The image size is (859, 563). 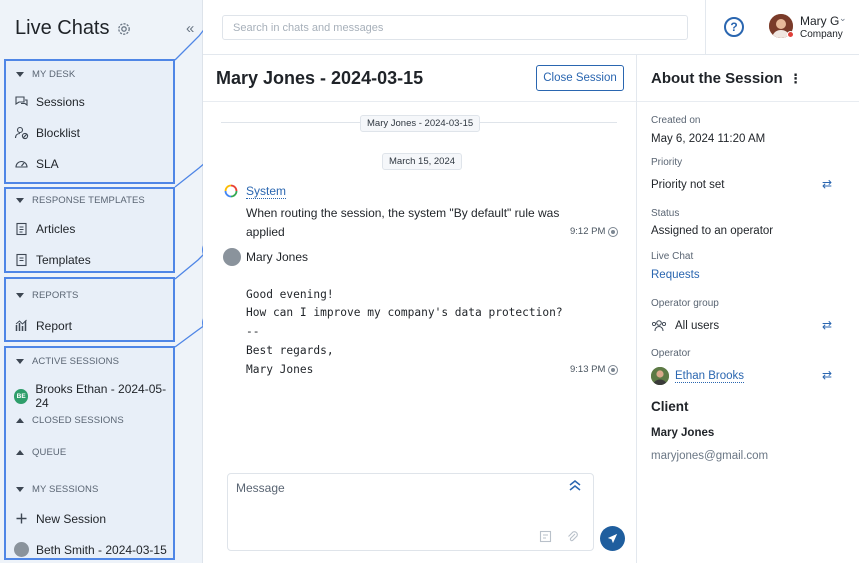 I want to click on section-active-sessions: ACTIVE SESSIONS, so click(x=67, y=361).